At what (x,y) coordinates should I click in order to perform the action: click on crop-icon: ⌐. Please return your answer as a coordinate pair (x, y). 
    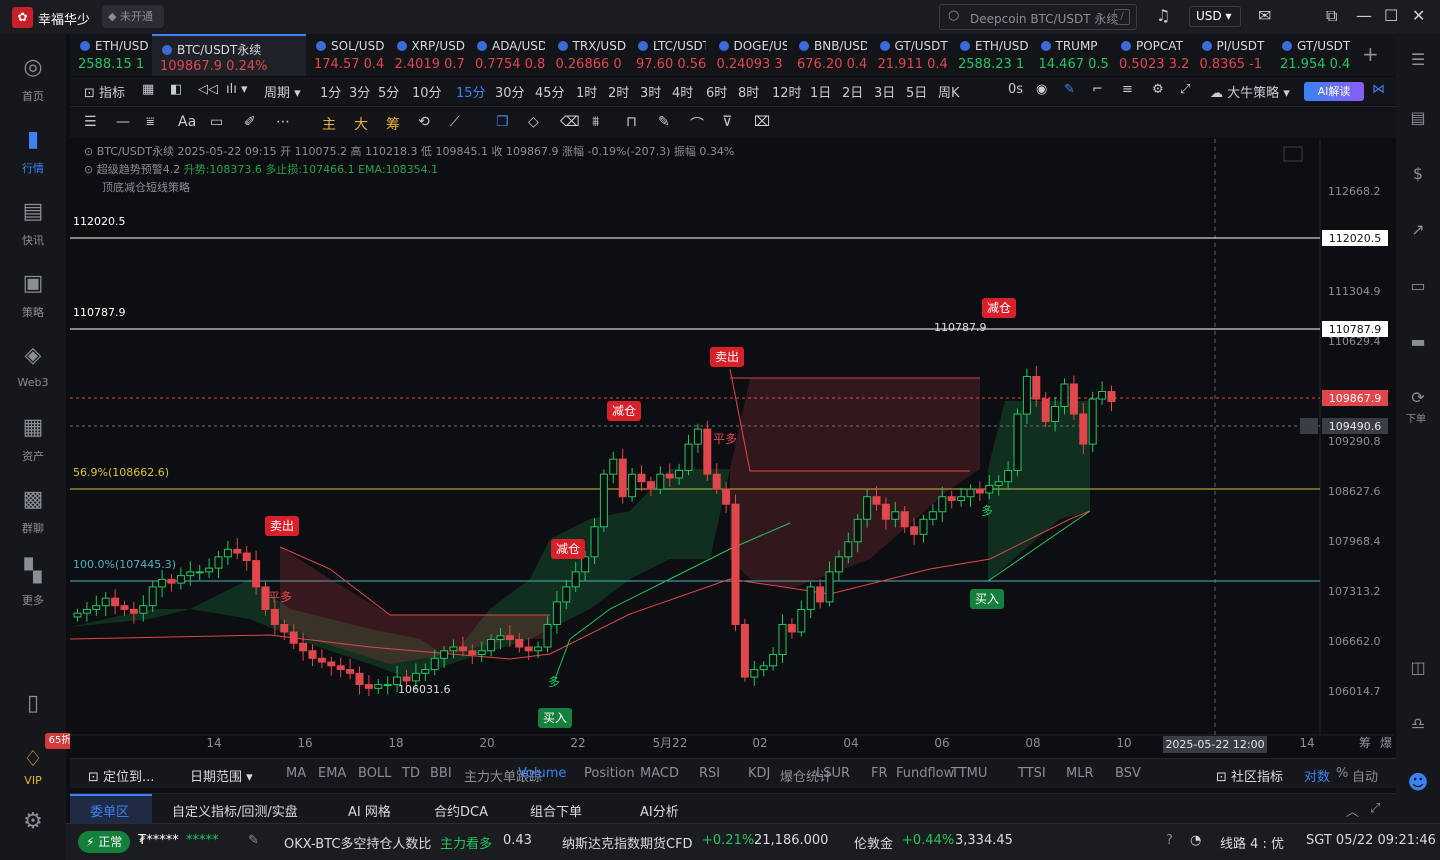
    Looking at the image, I should click on (1097, 89).